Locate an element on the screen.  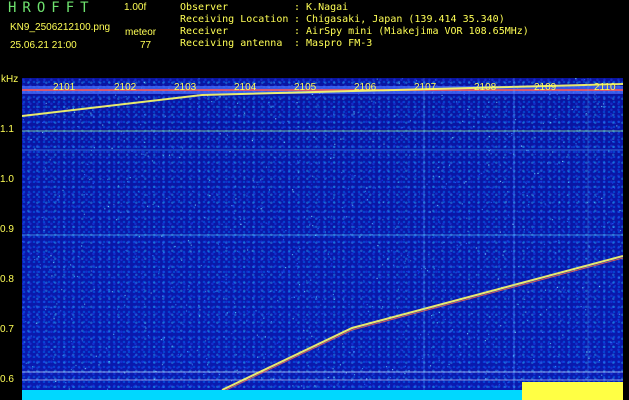
meteor-count: 77 is located at coordinates (146, 45).